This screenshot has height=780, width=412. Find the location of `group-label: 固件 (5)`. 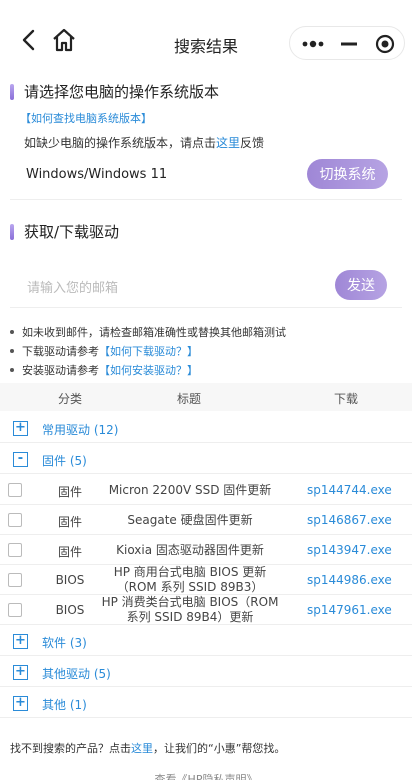

group-label: 固件 (5) is located at coordinates (64, 460).